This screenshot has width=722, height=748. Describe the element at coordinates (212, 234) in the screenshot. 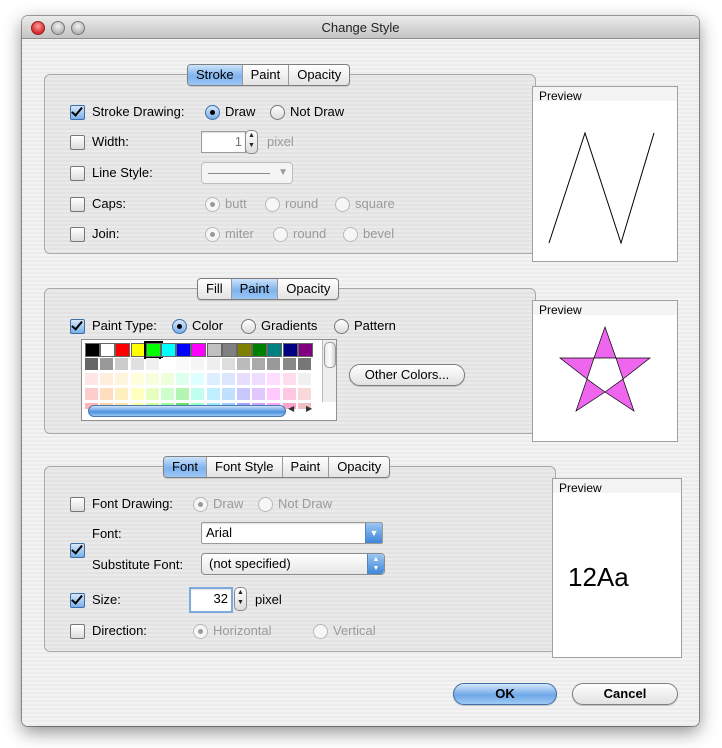

I see `join-miter-radio` at that location.